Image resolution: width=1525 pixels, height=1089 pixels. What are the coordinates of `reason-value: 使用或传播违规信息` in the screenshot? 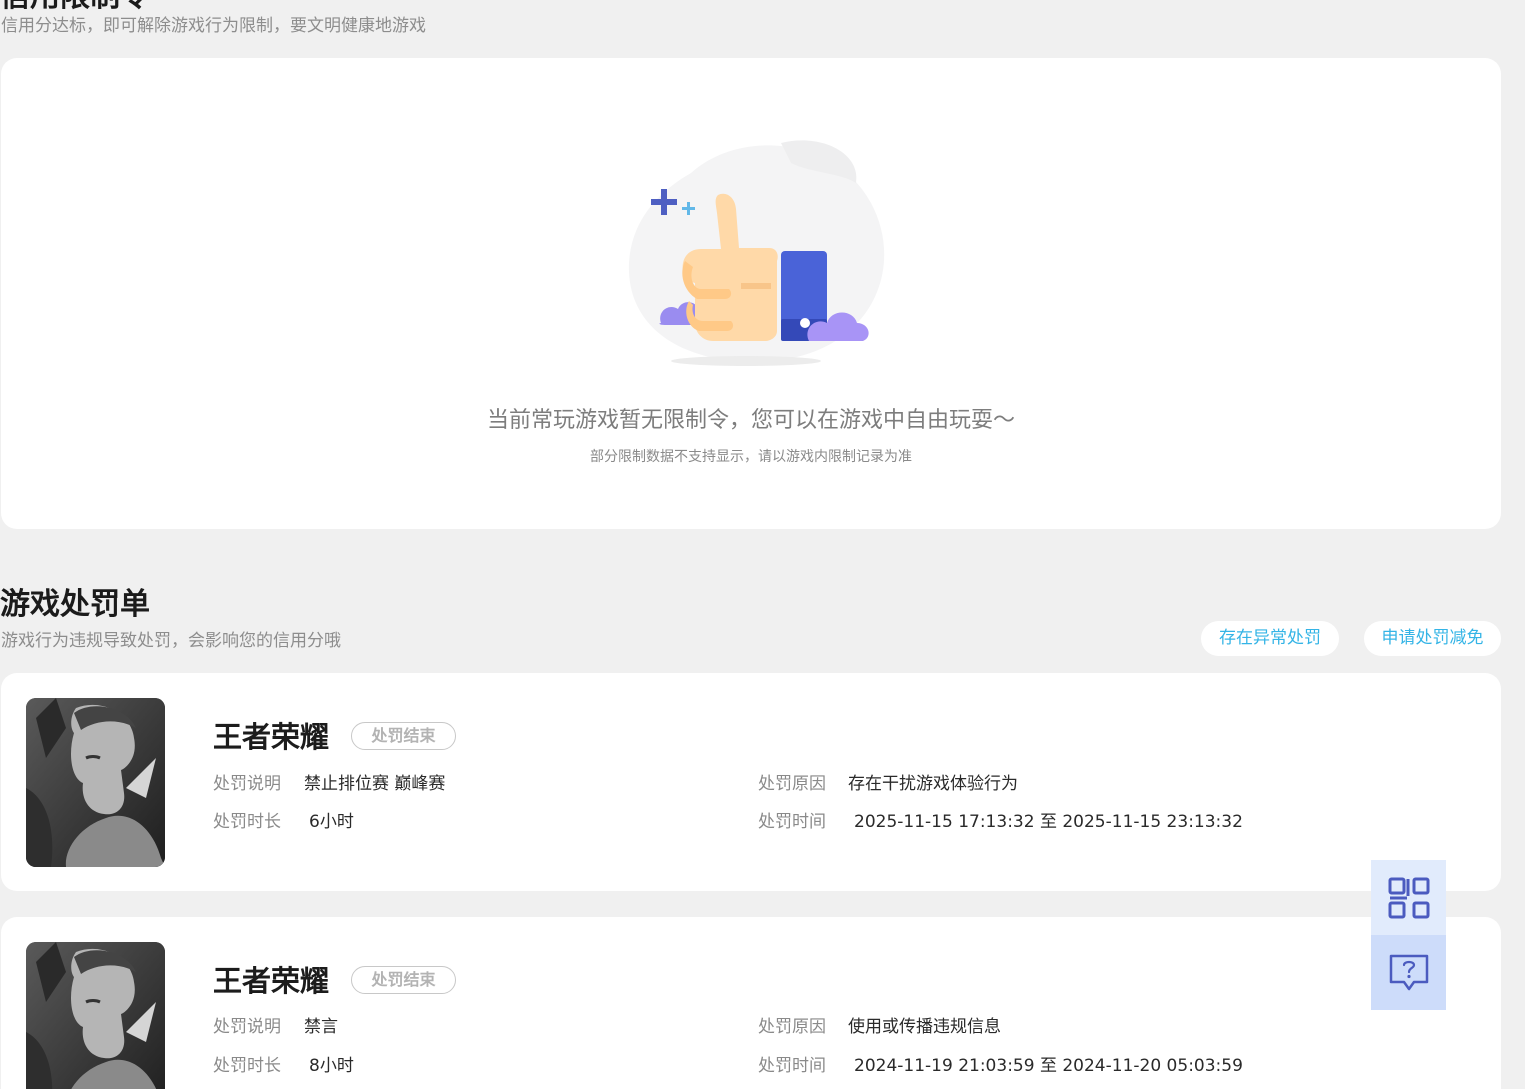 It's located at (924, 1027).